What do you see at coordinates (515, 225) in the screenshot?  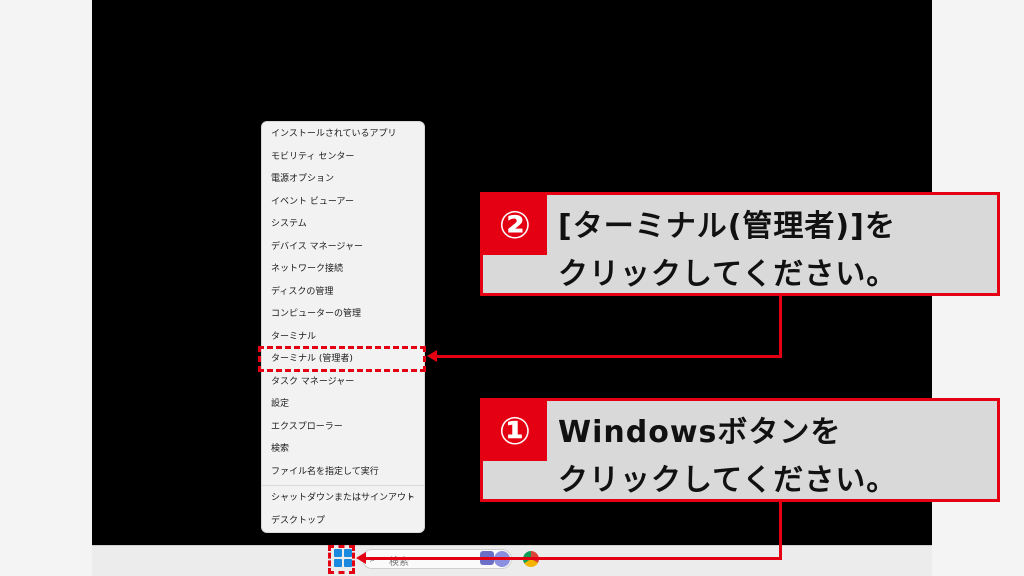 I see `step2-number: ②` at bounding box center [515, 225].